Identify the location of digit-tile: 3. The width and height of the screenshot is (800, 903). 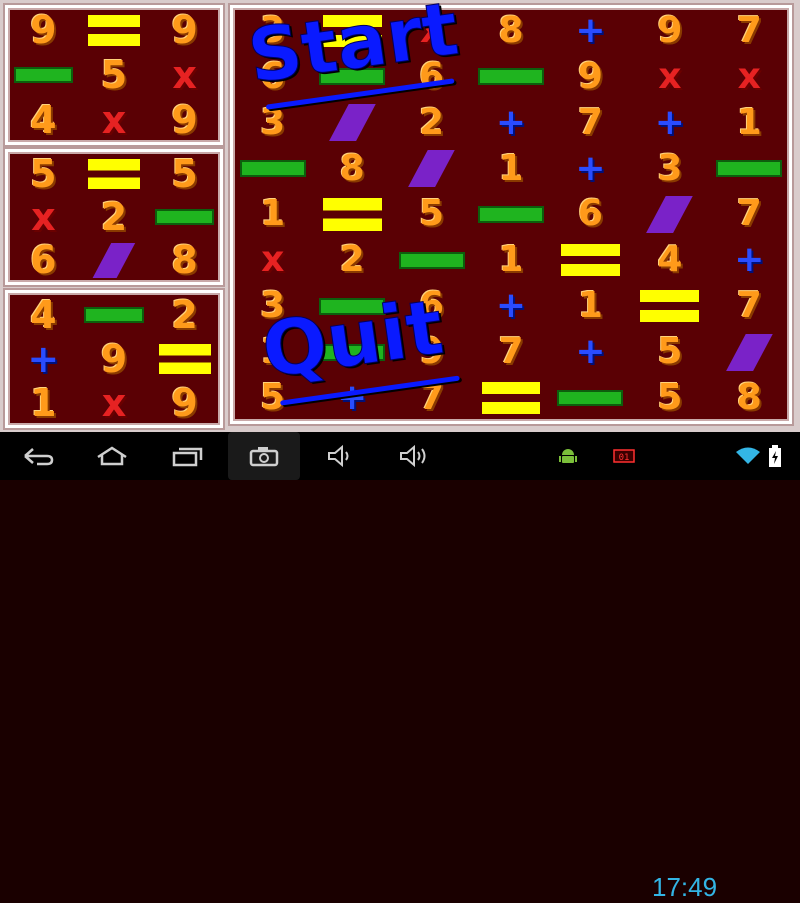
(670, 168).